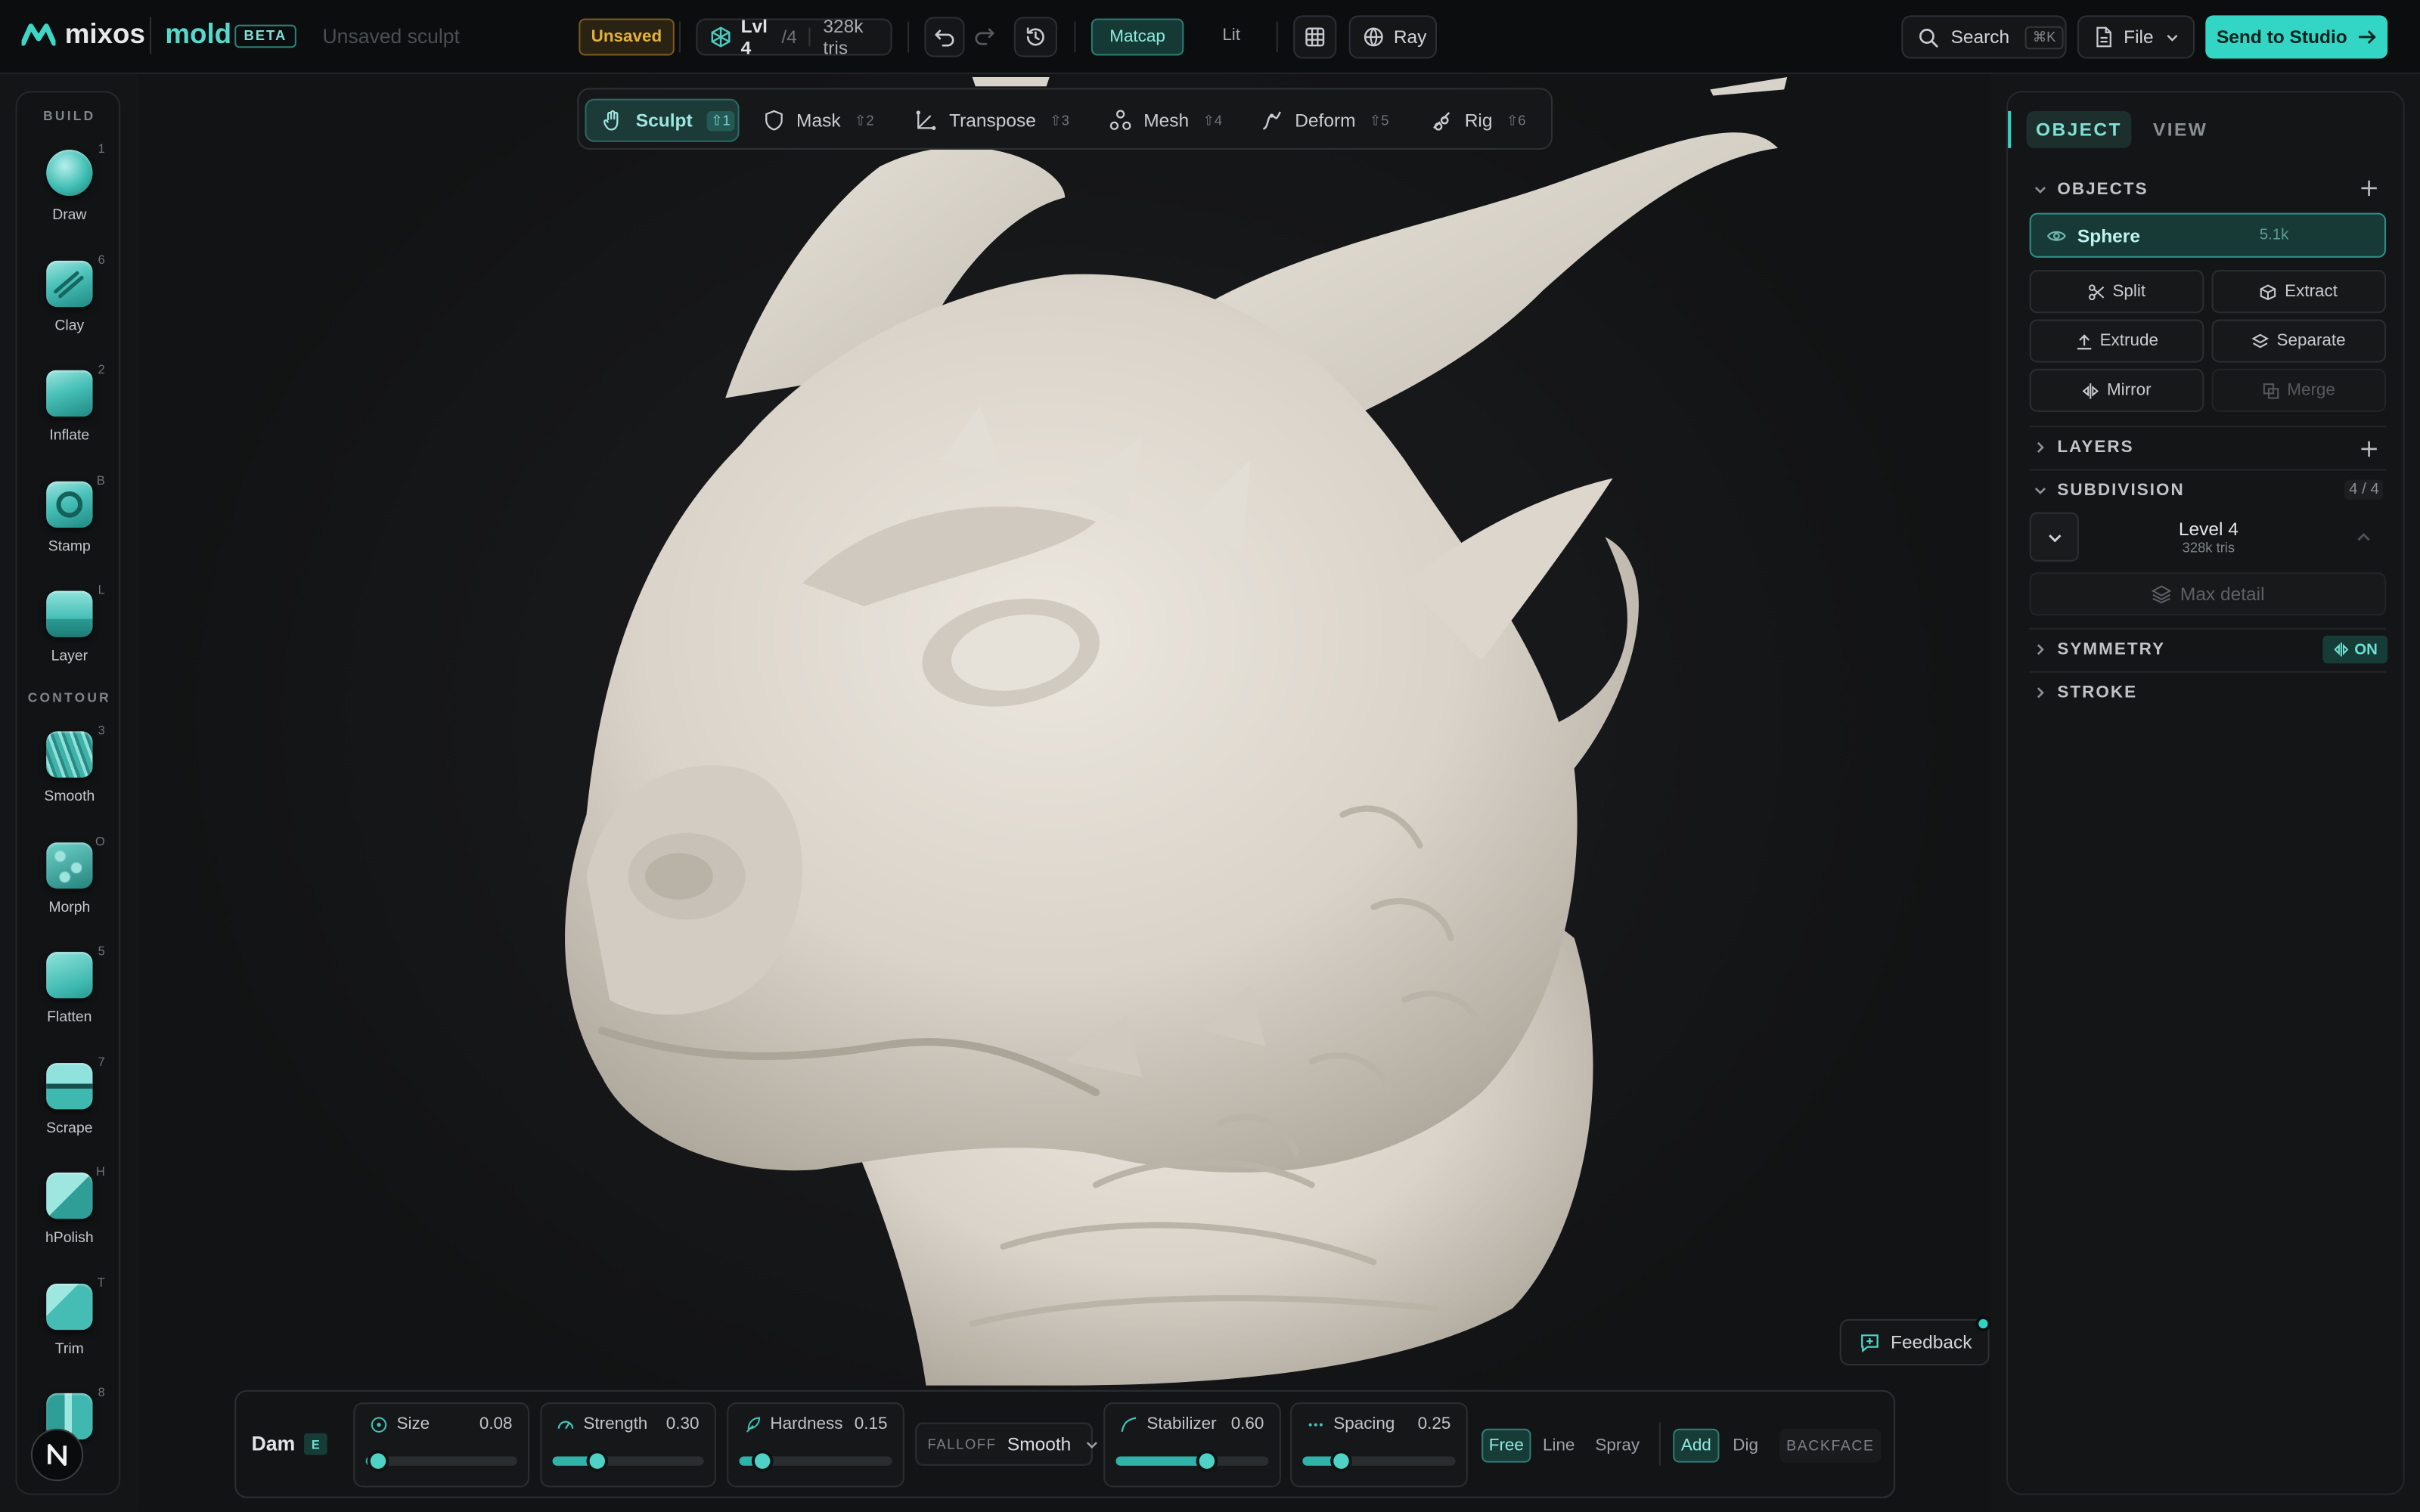  I want to click on feedback-button: Feedback, so click(1914, 1342).